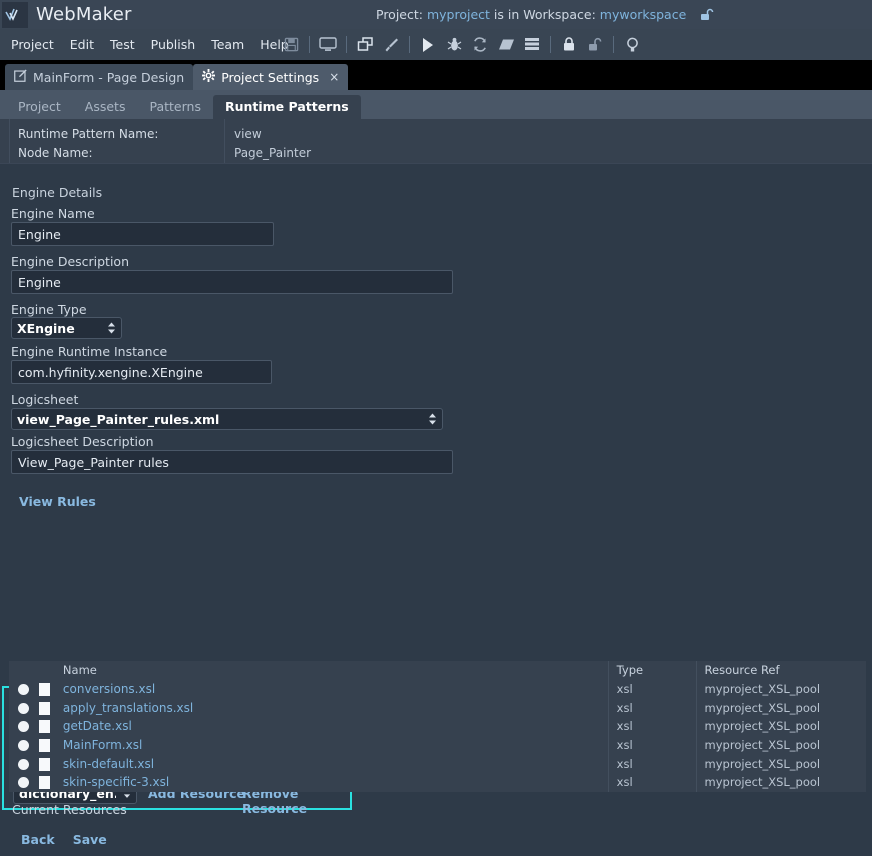  I want to click on subtab-assets: Assets, so click(105, 107).